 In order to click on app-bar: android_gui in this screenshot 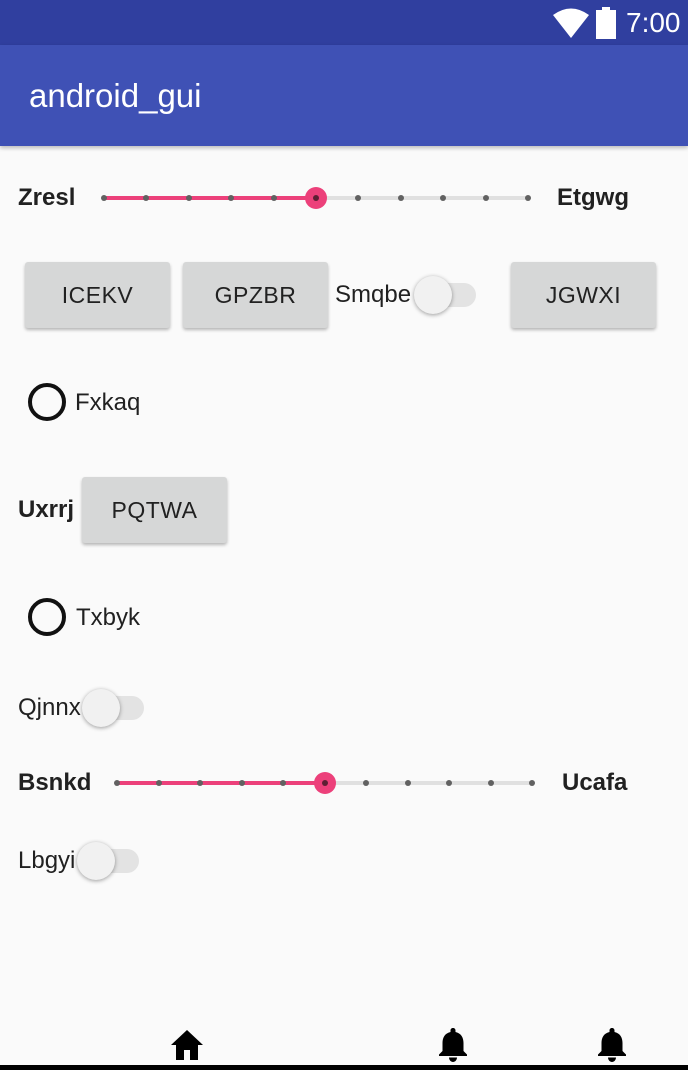, I will do `click(344, 95)`.